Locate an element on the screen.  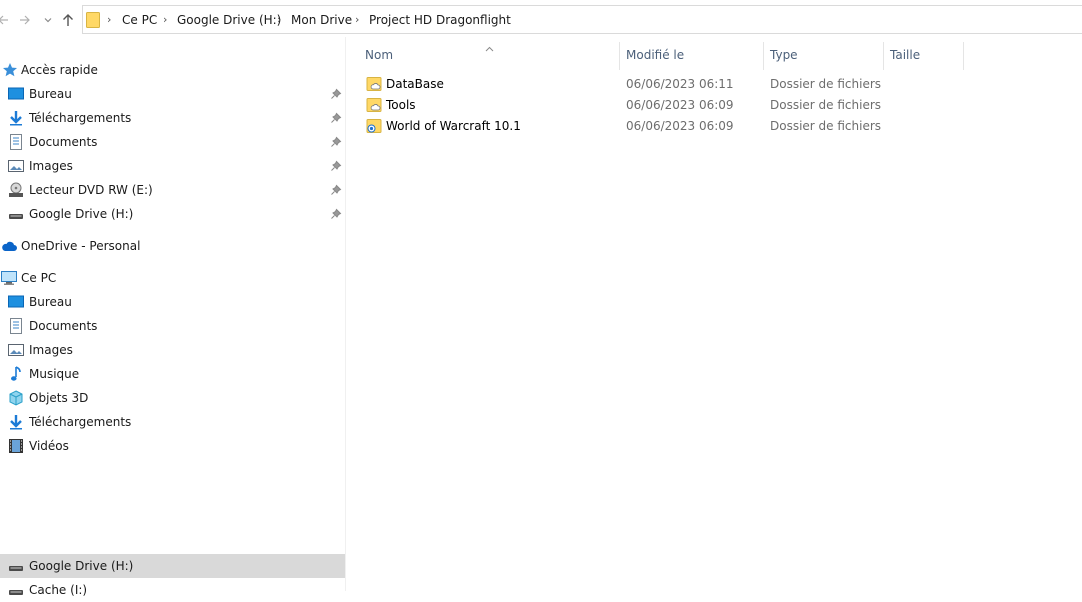
column-divider is located at coordinates (963, 56).